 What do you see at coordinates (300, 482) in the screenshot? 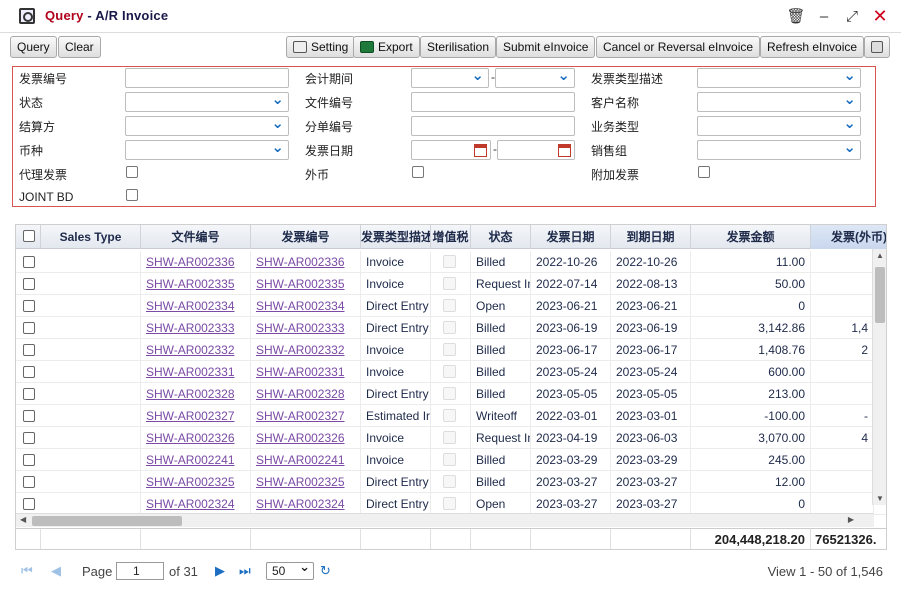
I see `invoice-no-link: SHW-AR002325` at bounding box center [300, 482].